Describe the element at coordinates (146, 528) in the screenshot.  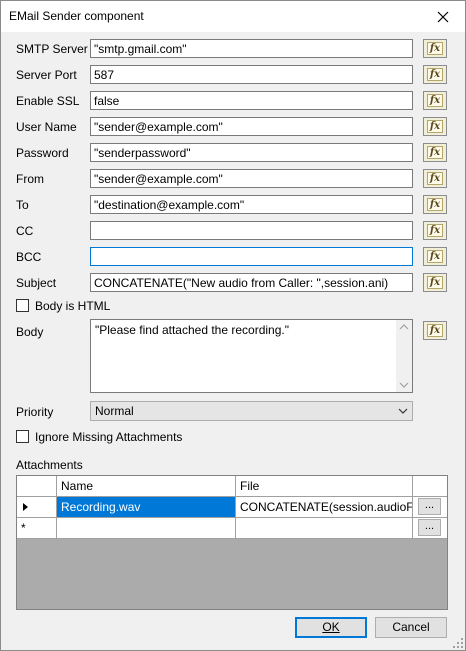
I see `new-name-cell` at that location.